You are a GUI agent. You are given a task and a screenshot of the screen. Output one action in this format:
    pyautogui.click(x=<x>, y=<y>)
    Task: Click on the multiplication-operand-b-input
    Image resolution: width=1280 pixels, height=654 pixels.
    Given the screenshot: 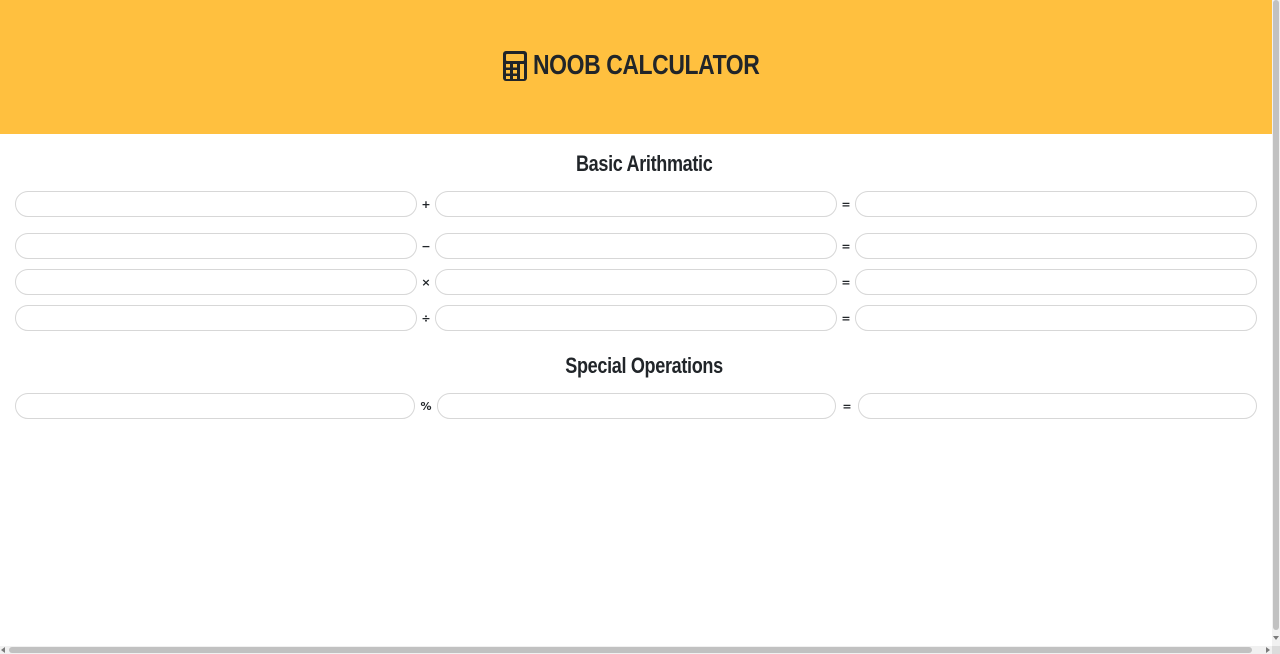 What is the action you would take?
    pyautogui.click(x=636, y=282)
    